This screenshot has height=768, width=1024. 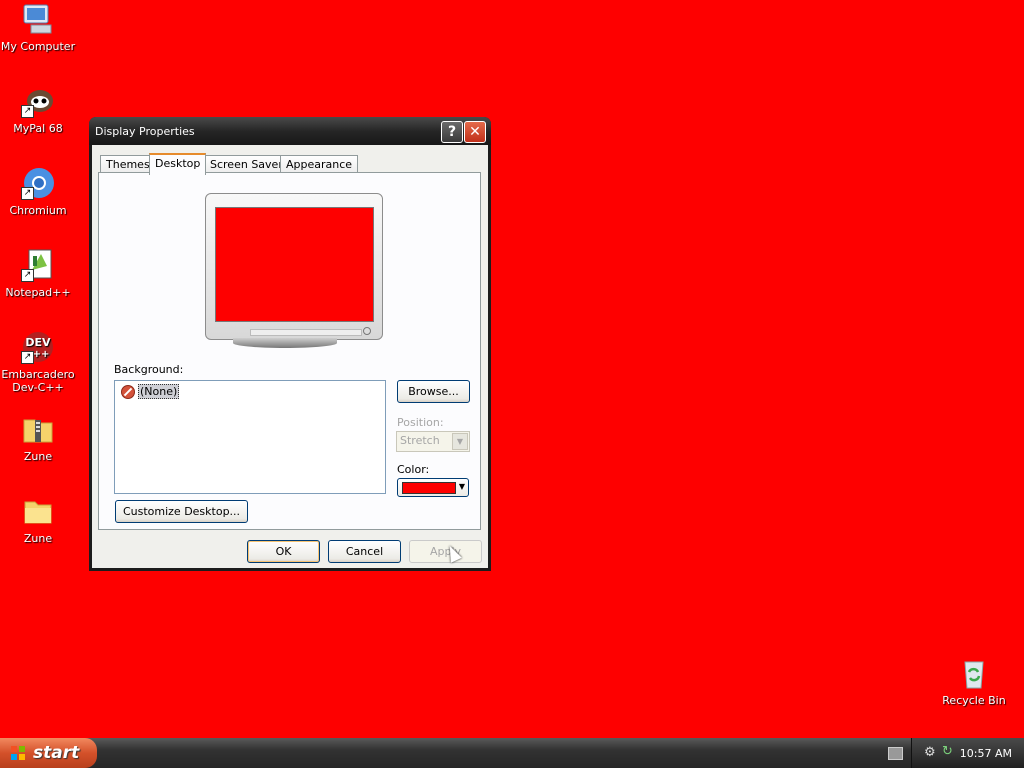 I want to click on zip-folder-icon, so click(x=38, y=429).